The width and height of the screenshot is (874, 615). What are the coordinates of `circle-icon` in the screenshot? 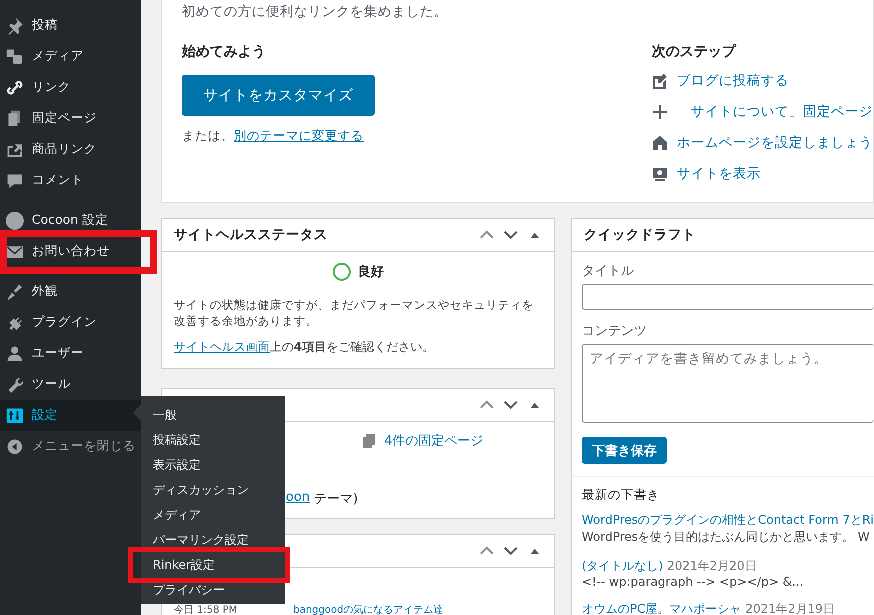 It's located at (15, 221).